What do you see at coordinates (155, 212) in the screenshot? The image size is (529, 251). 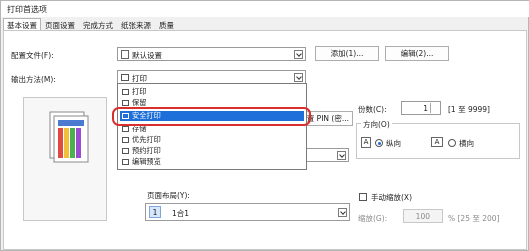 I see `page-layout-number: 1` at bounding box center [155, 212].